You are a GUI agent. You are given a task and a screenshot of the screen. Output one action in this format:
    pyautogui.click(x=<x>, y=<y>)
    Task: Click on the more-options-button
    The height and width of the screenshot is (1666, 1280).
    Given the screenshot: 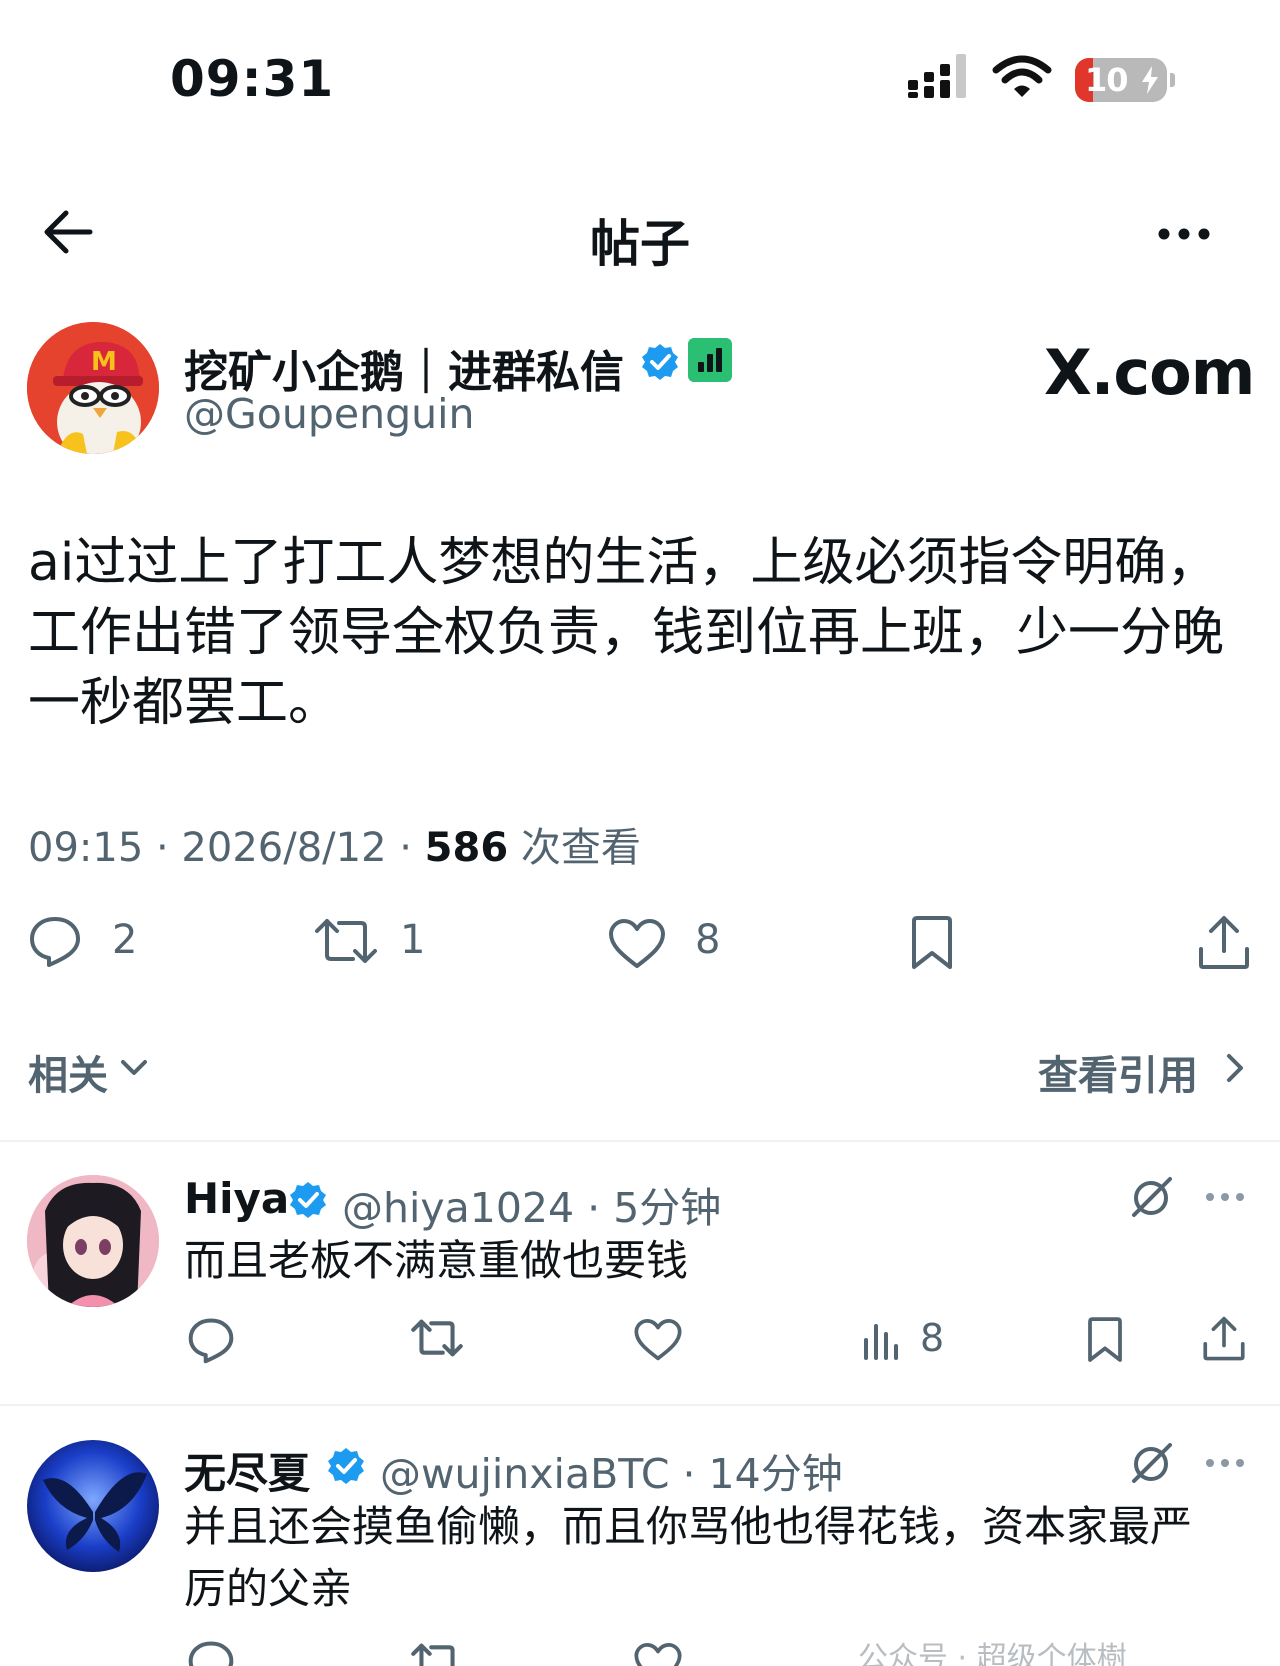 What is the action you would take?
    pyautogui.click(x=1184, y=234)
    